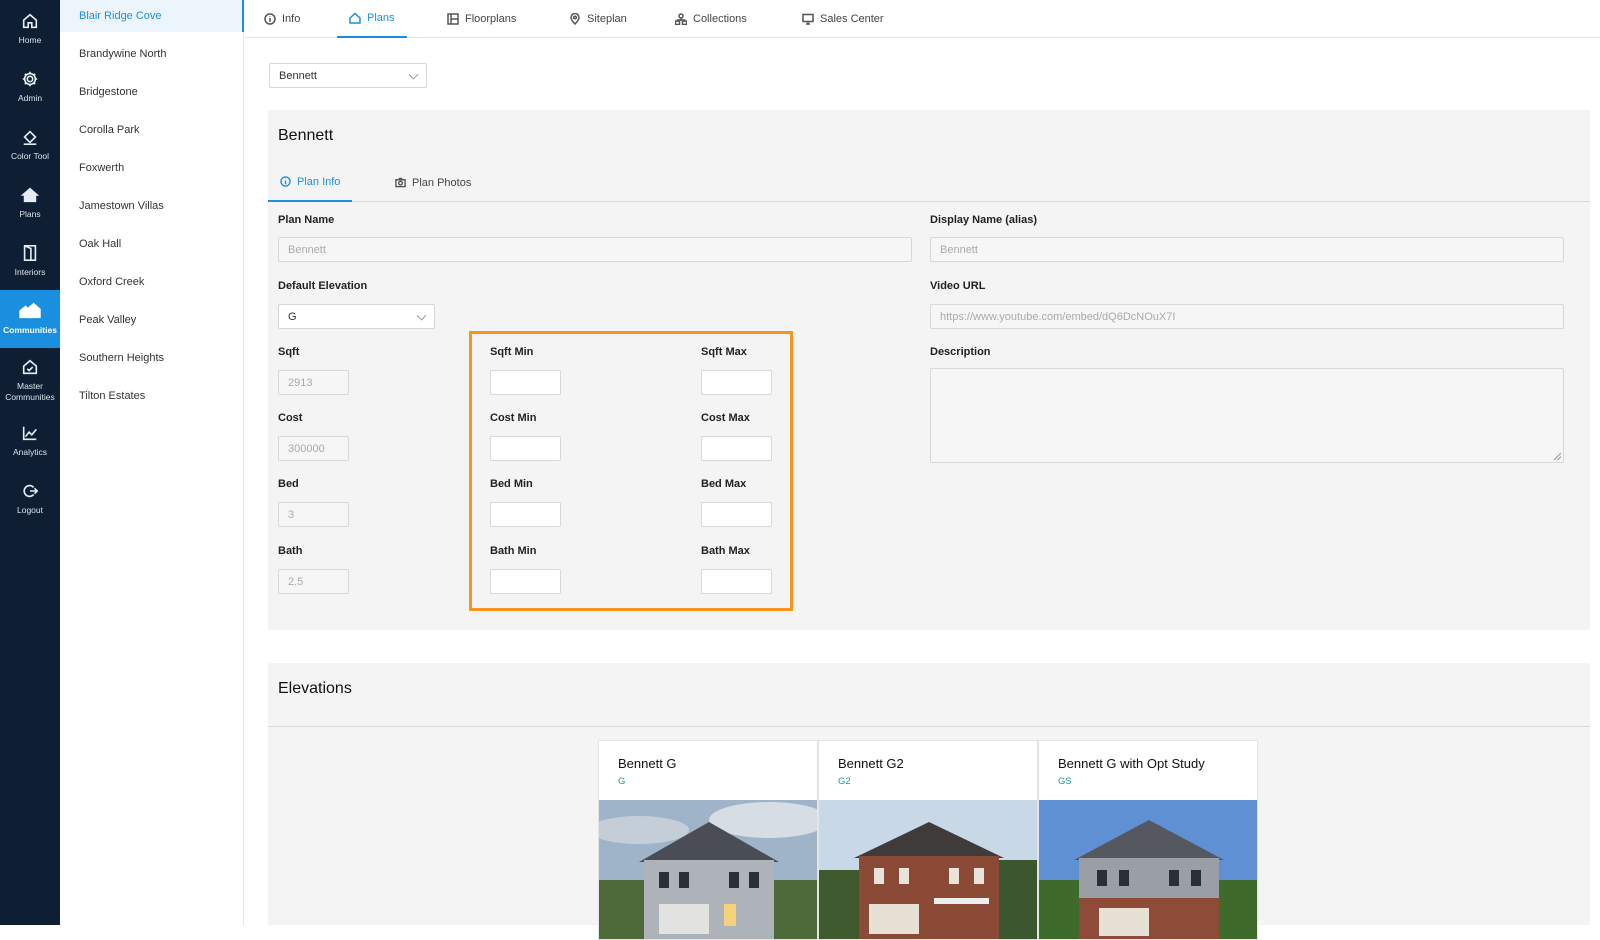  What do you see at coordinates (31, 491) in the screenshot?
I see `logout-icon` at bounding box center [31, 491].